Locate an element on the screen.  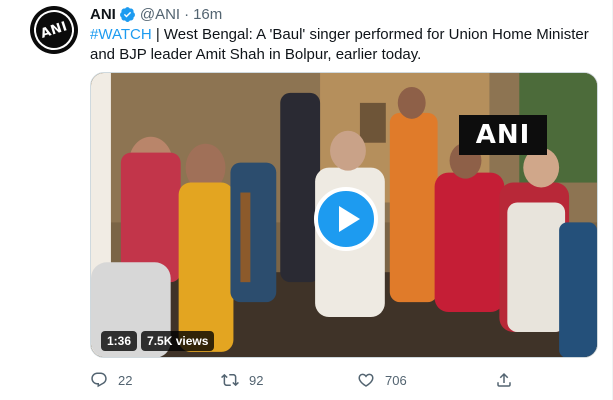
tweet-header: ANI @ANI · 16m is located at coordinates (156, 14).